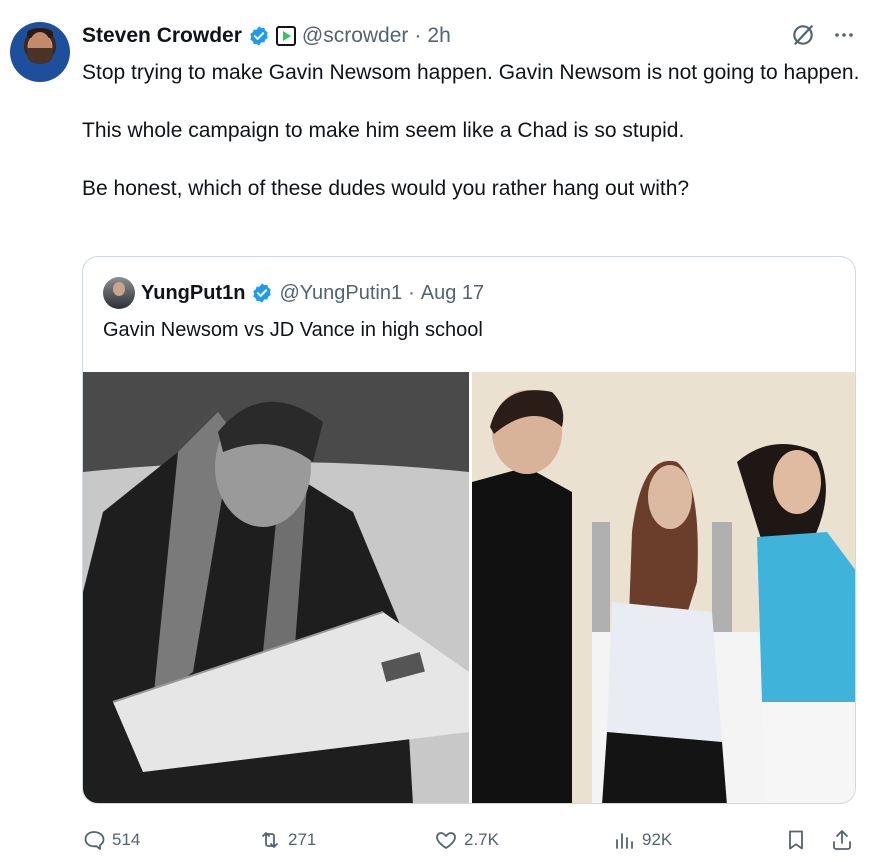 This screenshot has width=886, height=862. Describe the element at coordinates (285, 36) in the screenshot. I see `brand-badge-icon` at that location.